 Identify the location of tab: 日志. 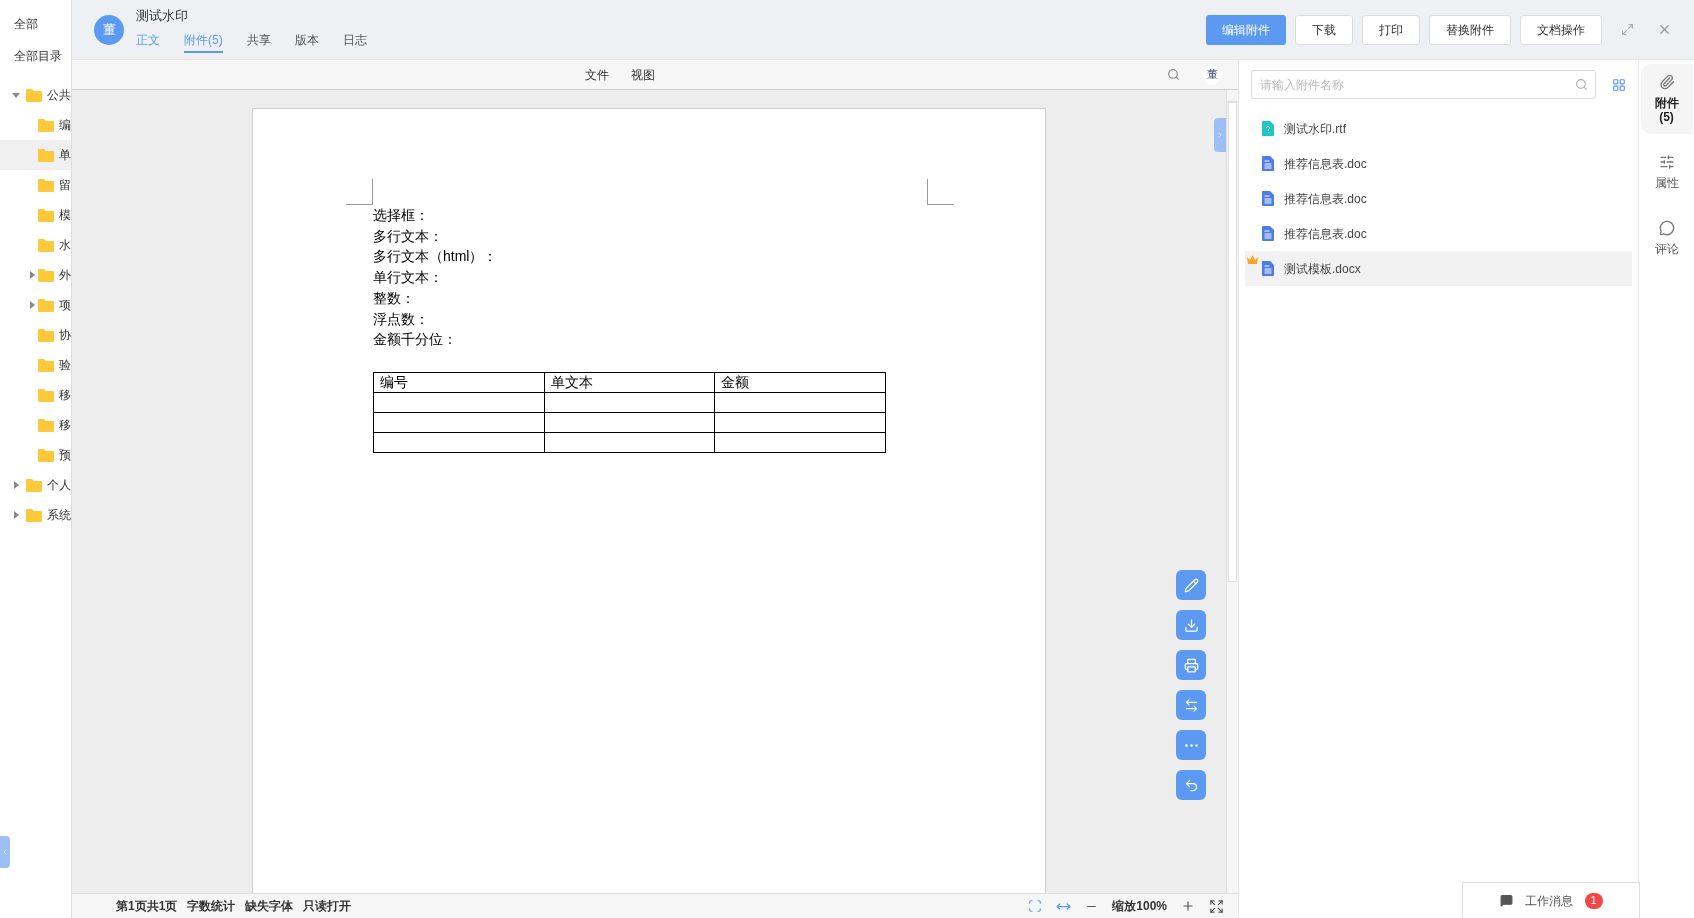
(354, 41).